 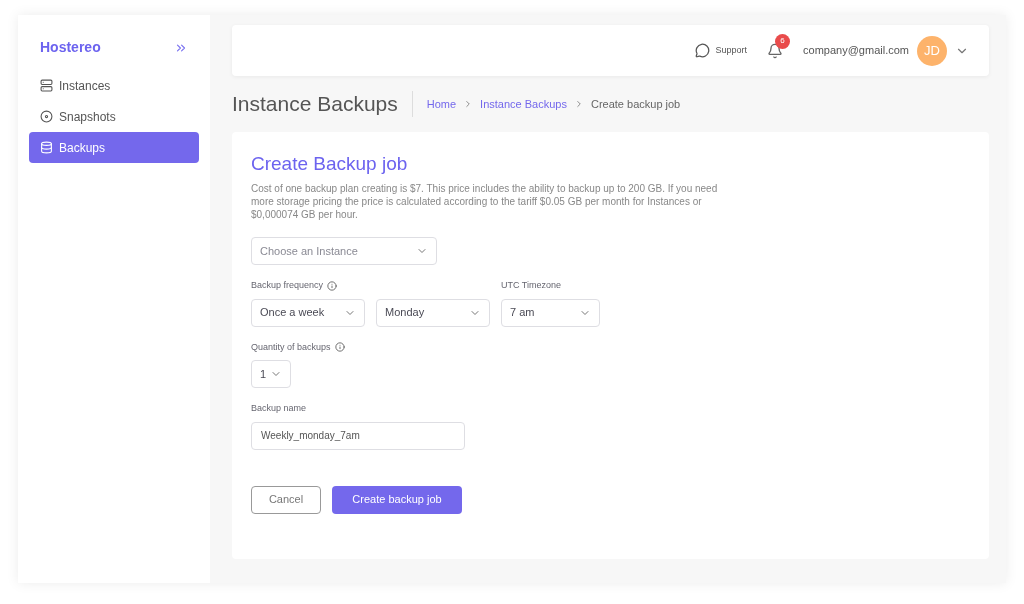 I want to click on sidebar-item: Backups, so click(x=114, y=147).